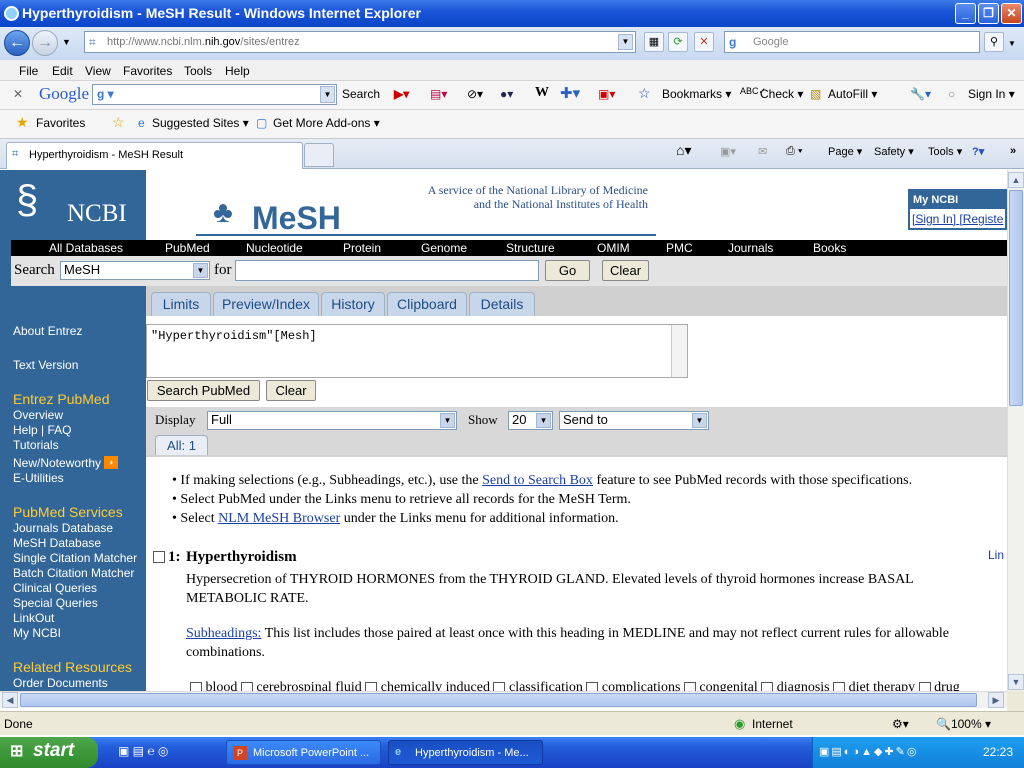 Image resolution: width=1024 pixels, height=768 pixels. What do you see at coordinates (606, 94) in the screenshot?
I see `popup-blocker-icon: ▣▾` at bounding box center [606, 94].